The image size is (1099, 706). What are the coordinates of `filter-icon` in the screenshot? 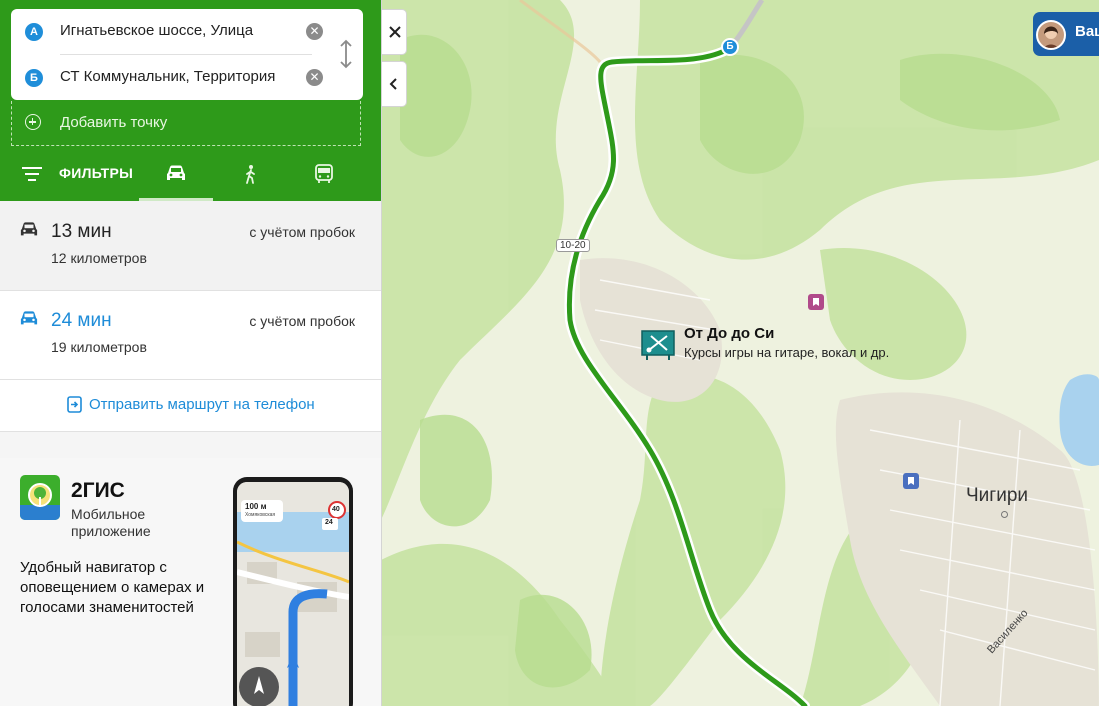 It's located at (32, 174).